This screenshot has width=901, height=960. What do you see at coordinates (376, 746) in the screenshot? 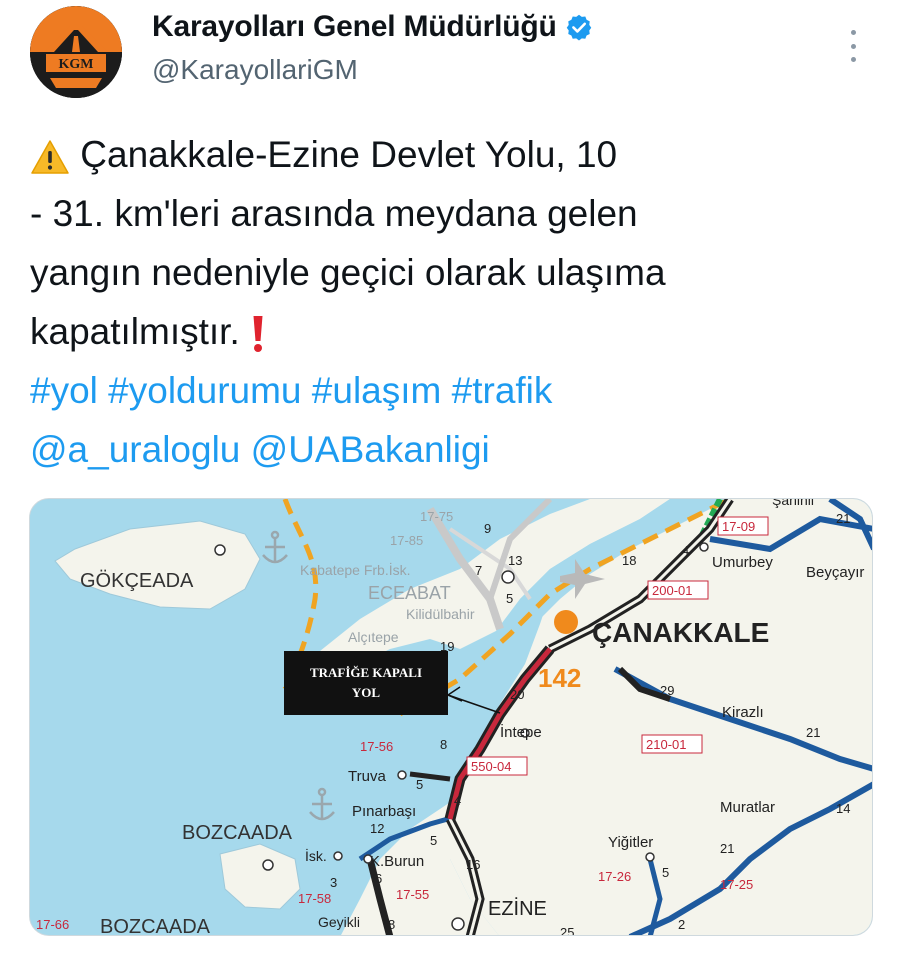
I see `route-17-56: 17-56` at bounding box center [376, 746].